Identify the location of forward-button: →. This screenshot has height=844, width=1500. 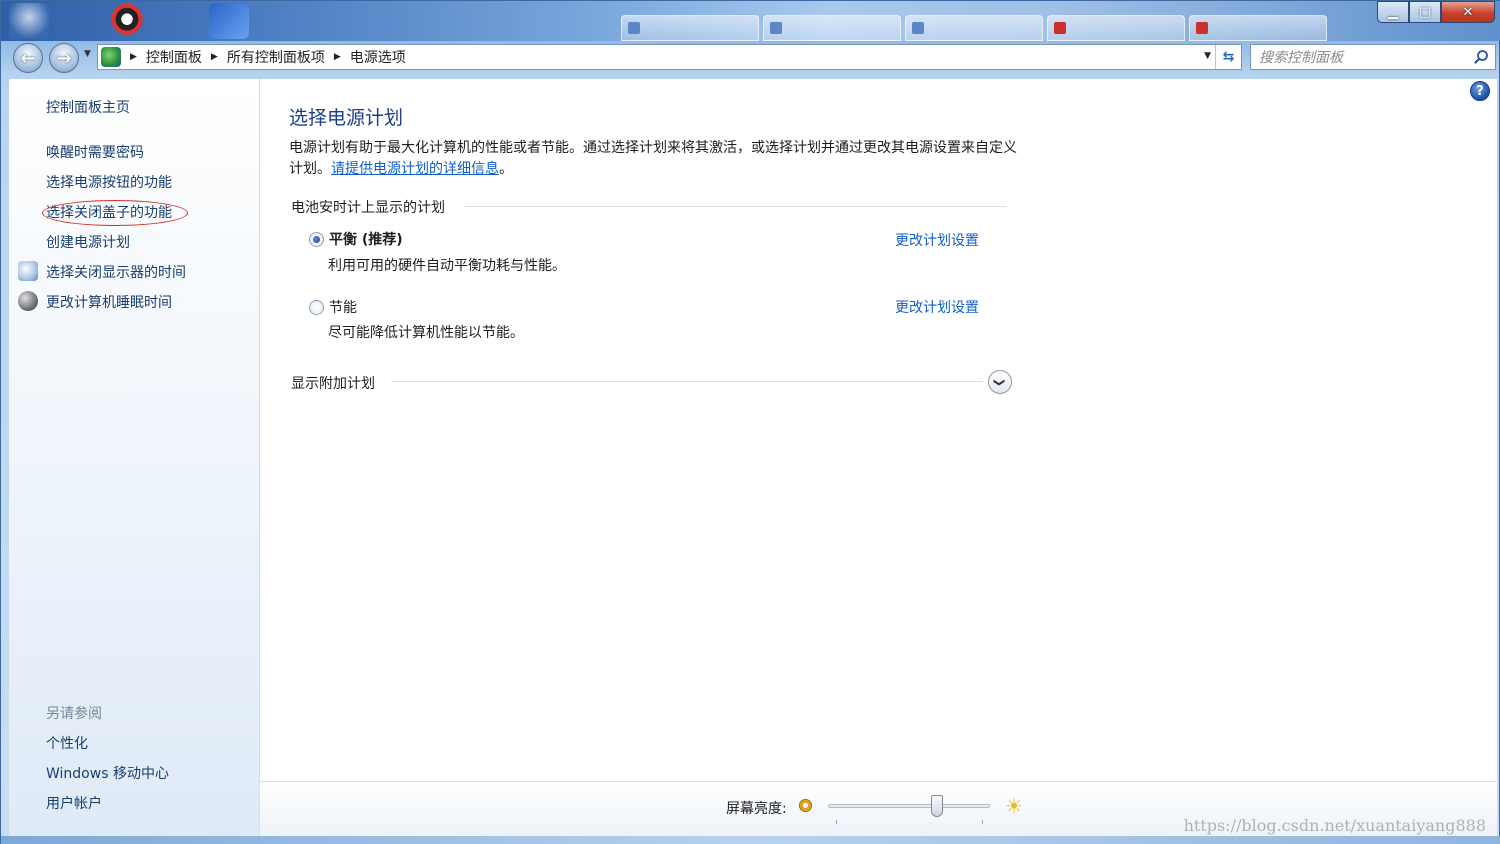
(64, 58).